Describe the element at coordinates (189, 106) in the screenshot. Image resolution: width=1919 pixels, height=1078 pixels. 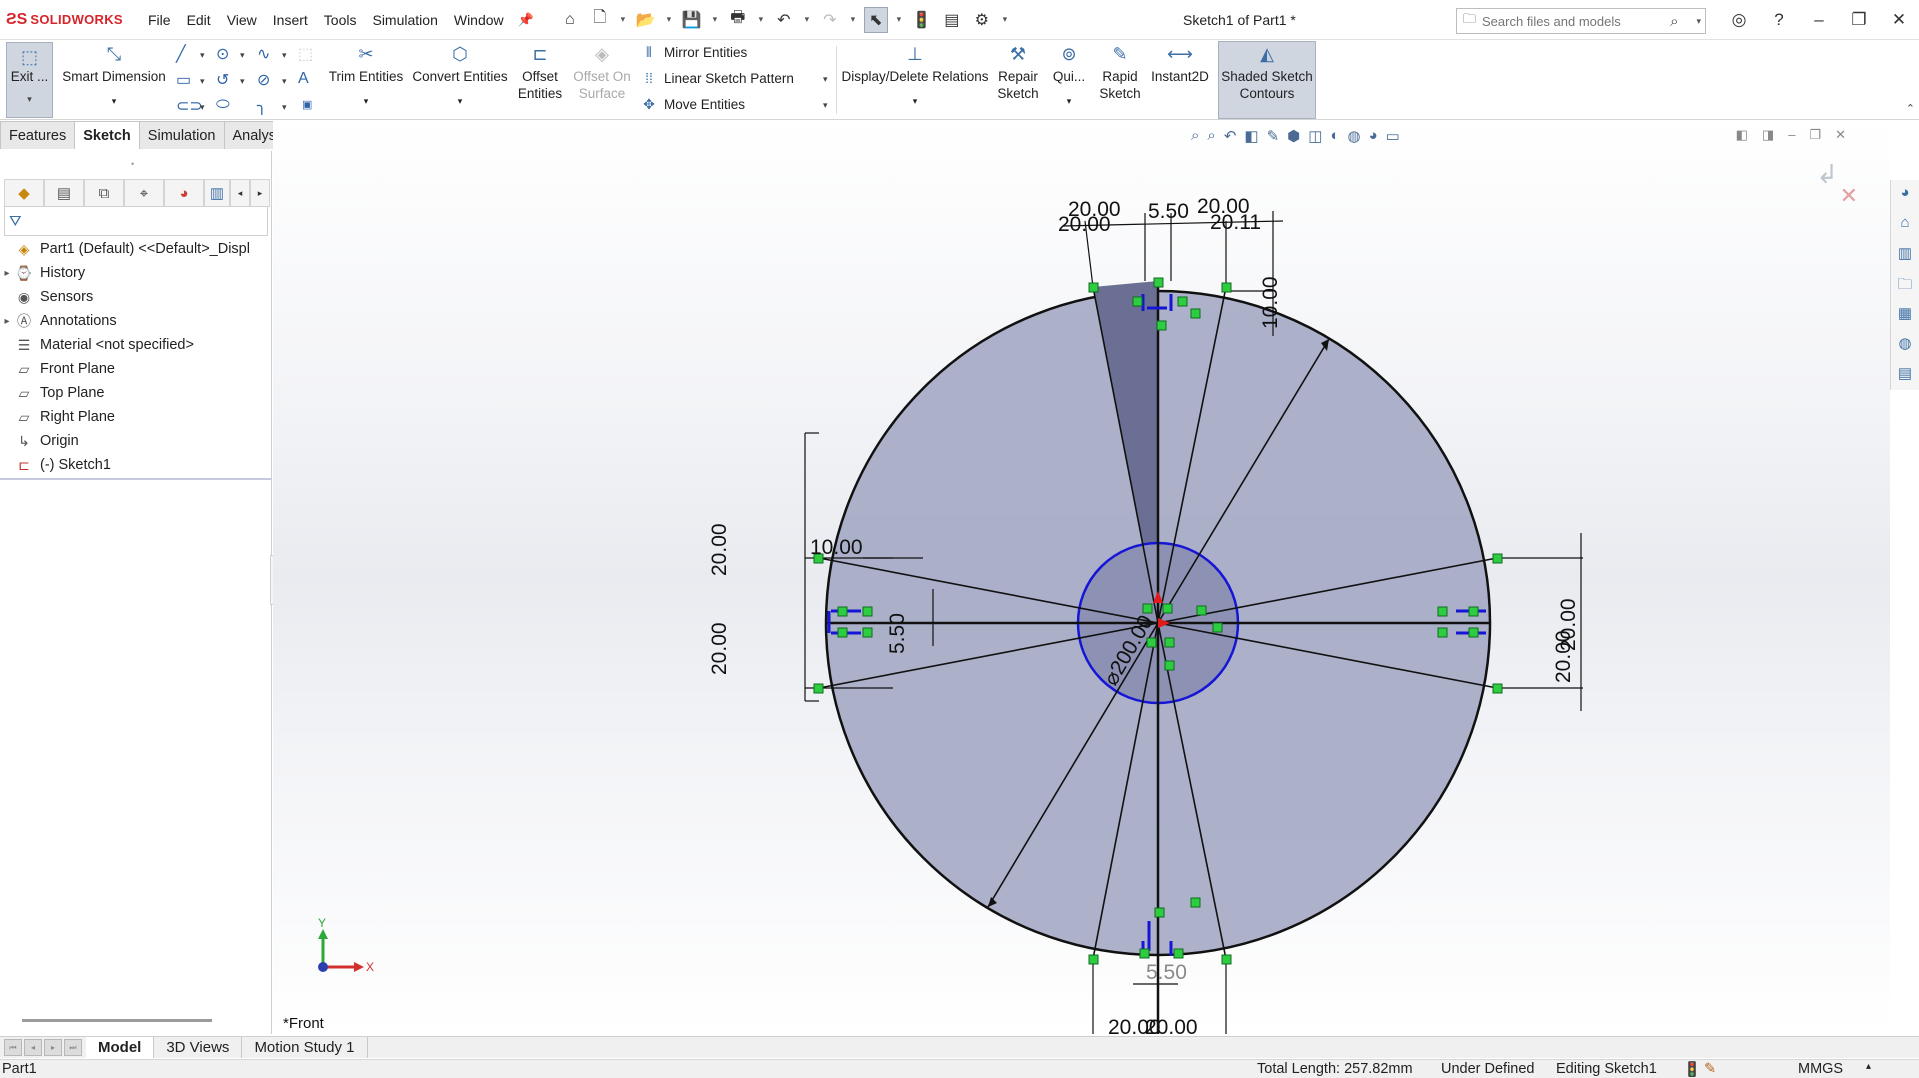
I see `slot-icon: ⊂⊃` at that location.